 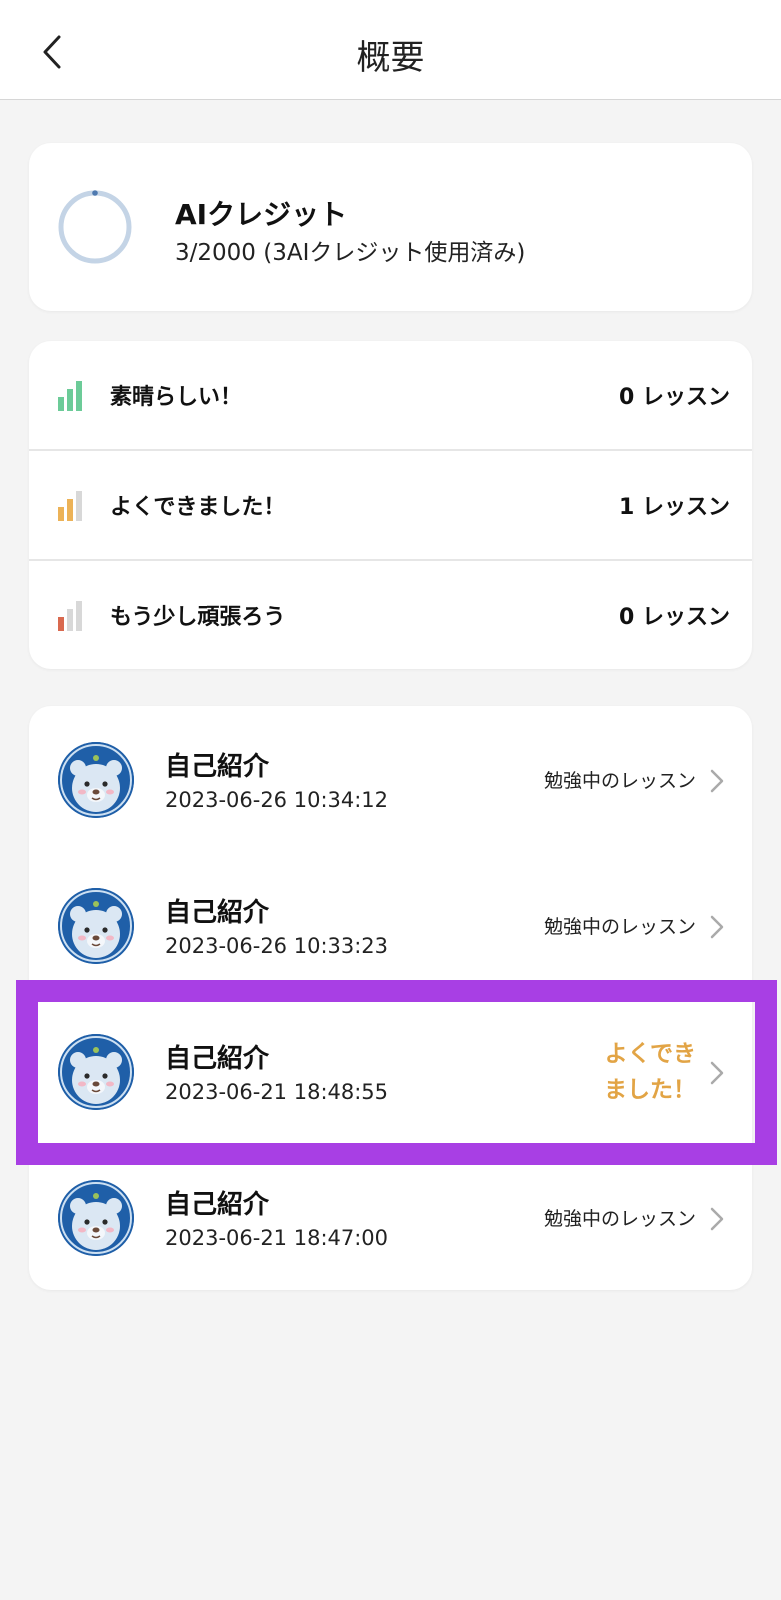 I want to click on stat-label: よくできました！, so click(x=198, y=507).